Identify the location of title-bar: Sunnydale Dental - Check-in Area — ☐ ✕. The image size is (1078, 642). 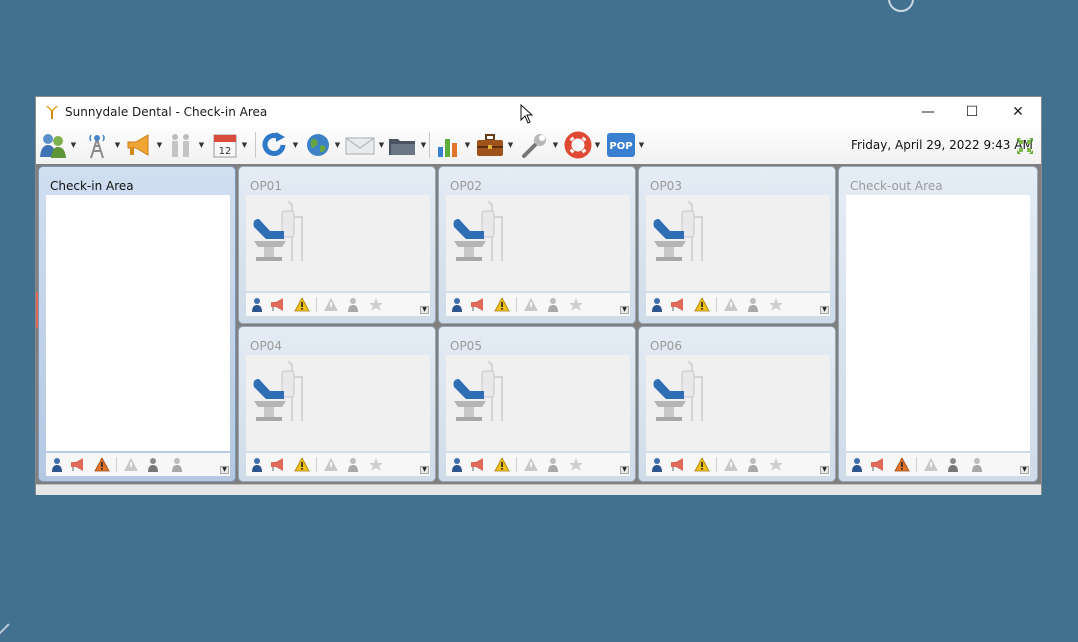
(538, 112).